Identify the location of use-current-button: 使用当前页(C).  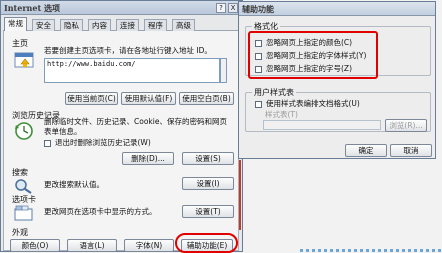
(91, 98).